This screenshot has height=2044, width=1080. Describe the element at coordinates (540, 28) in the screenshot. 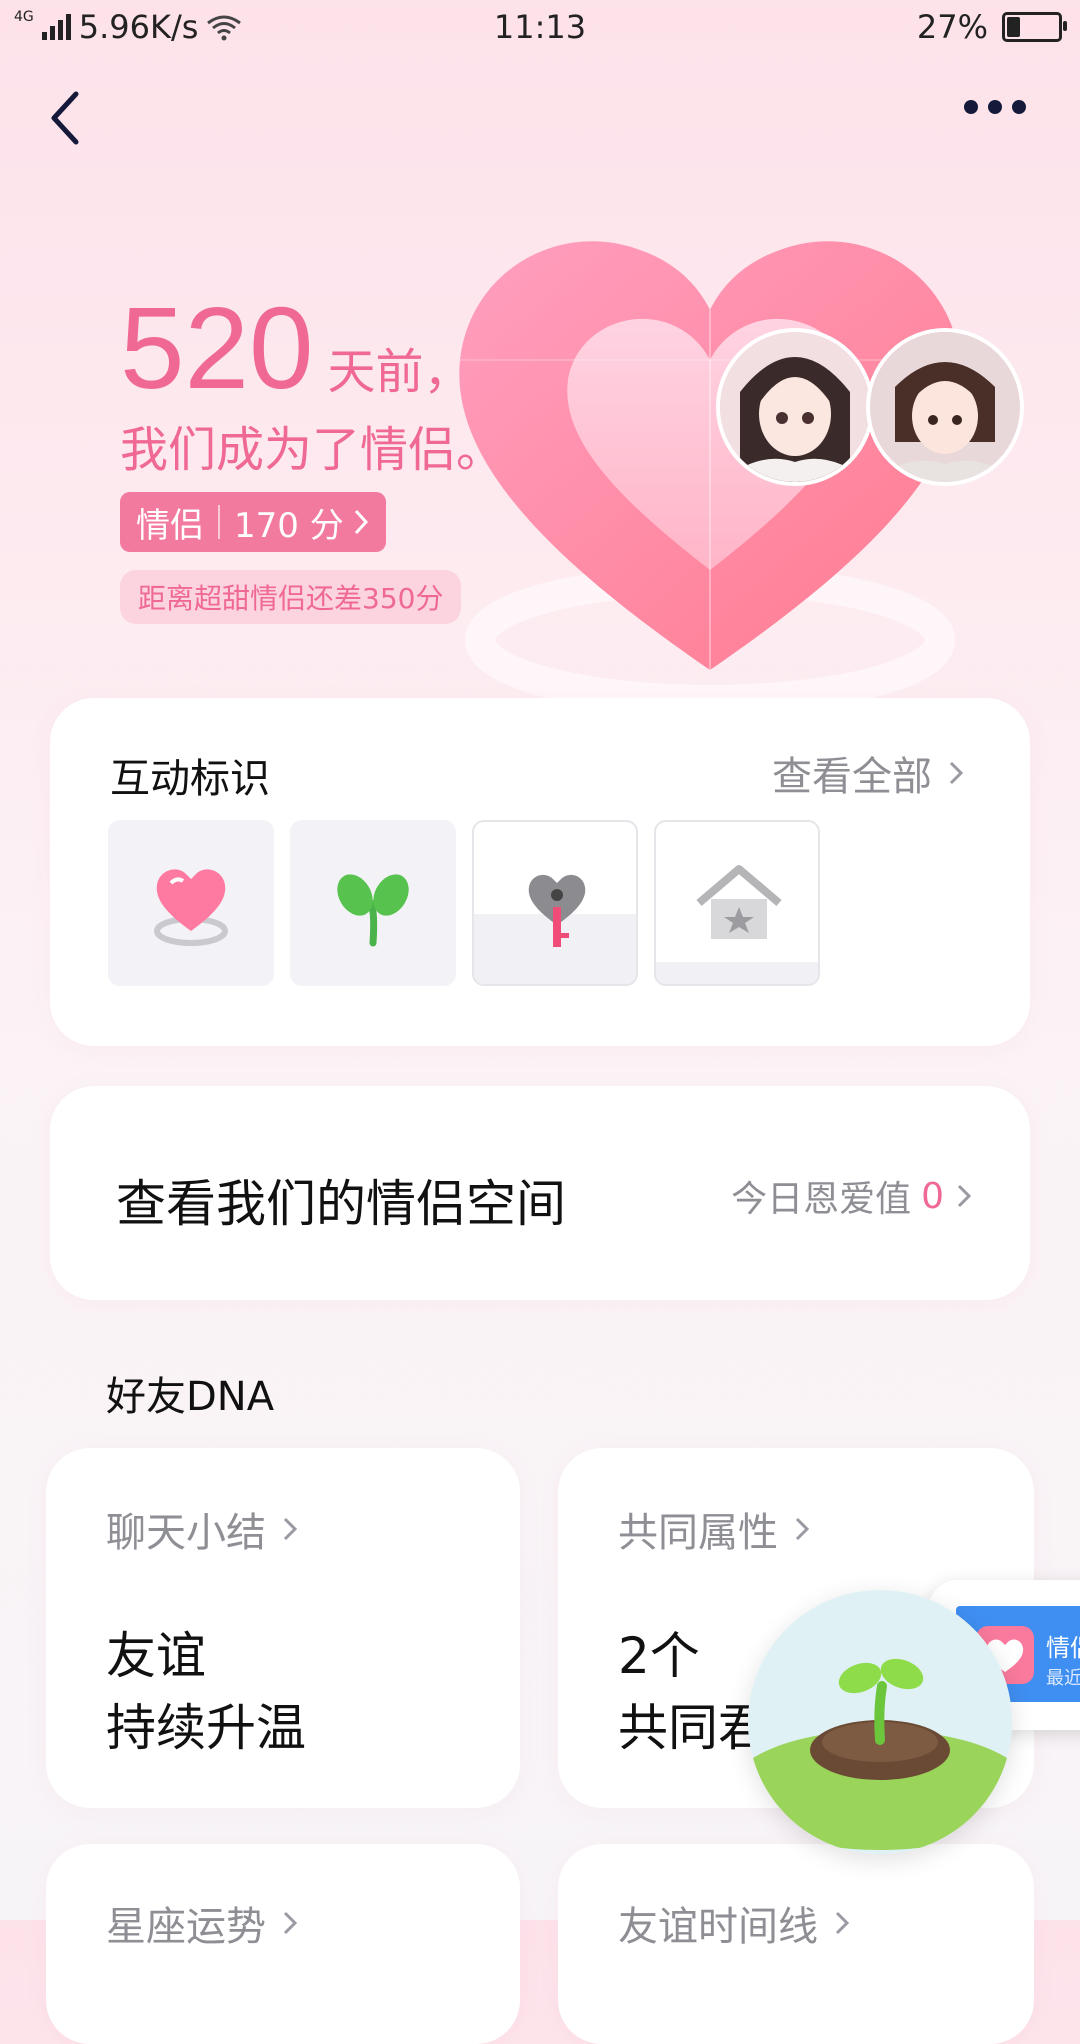

I see `status-bar: 4G 5.96K/s 11:13 27%` at that location.